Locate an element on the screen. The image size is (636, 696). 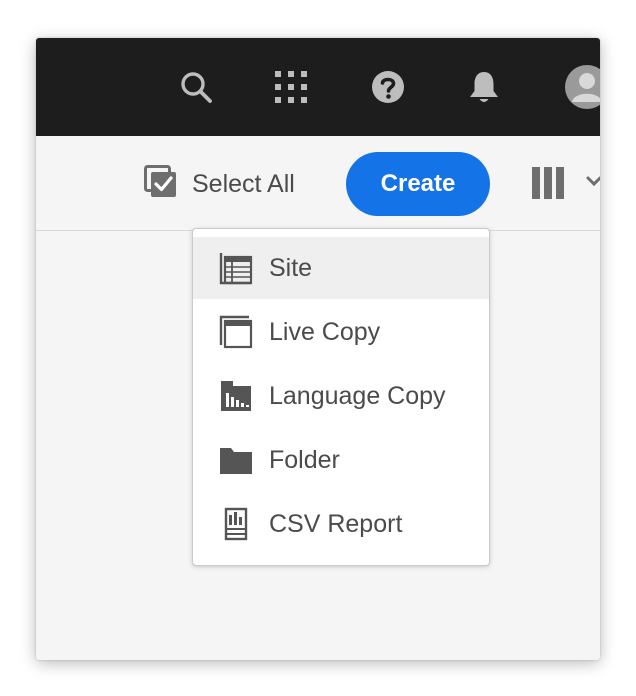
apps-grid-icon is located at coordinates (291, 87).